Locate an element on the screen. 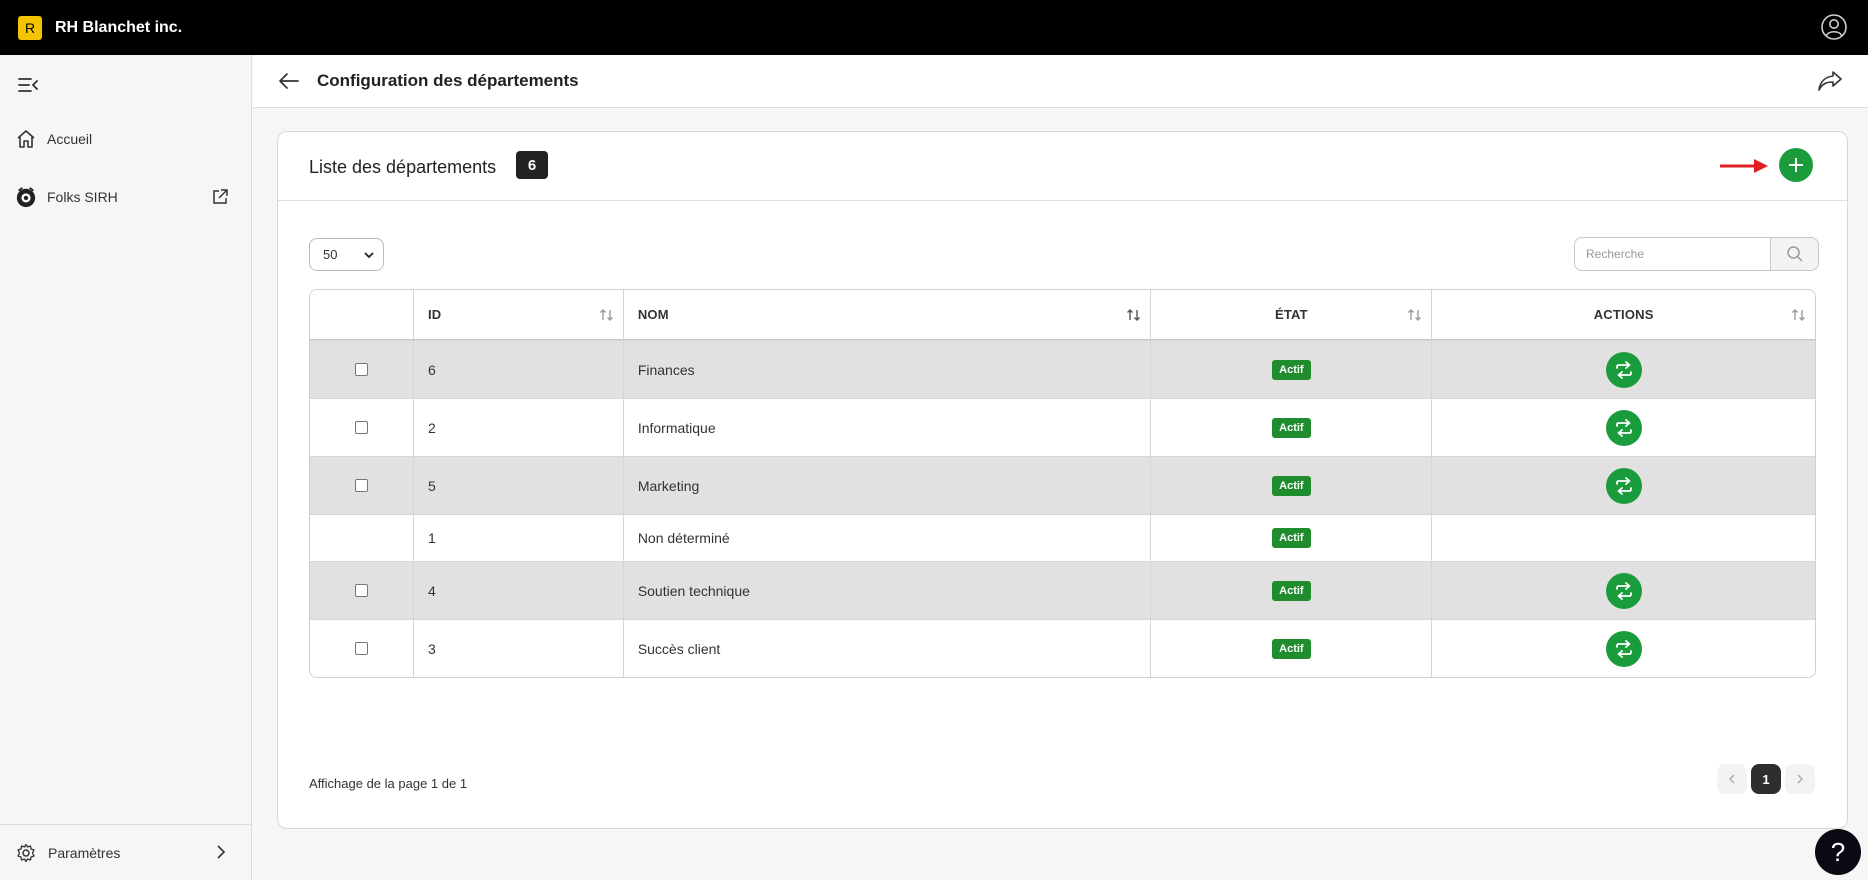  table-row: 6 Finances Actif is located at coordinates (1062, 369).